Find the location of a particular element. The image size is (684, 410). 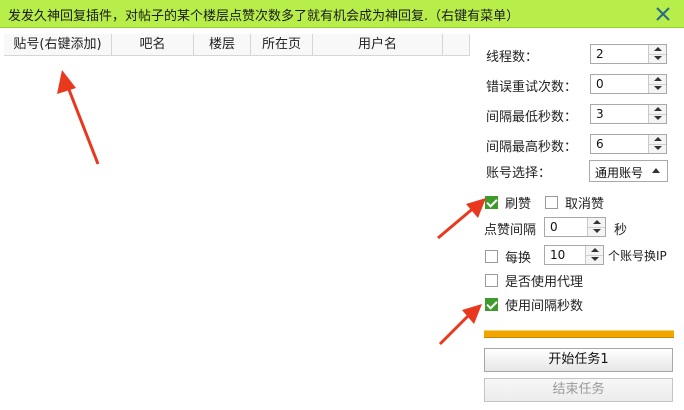

max-interval-stepper: 6 is located at coordinates (628, 144).